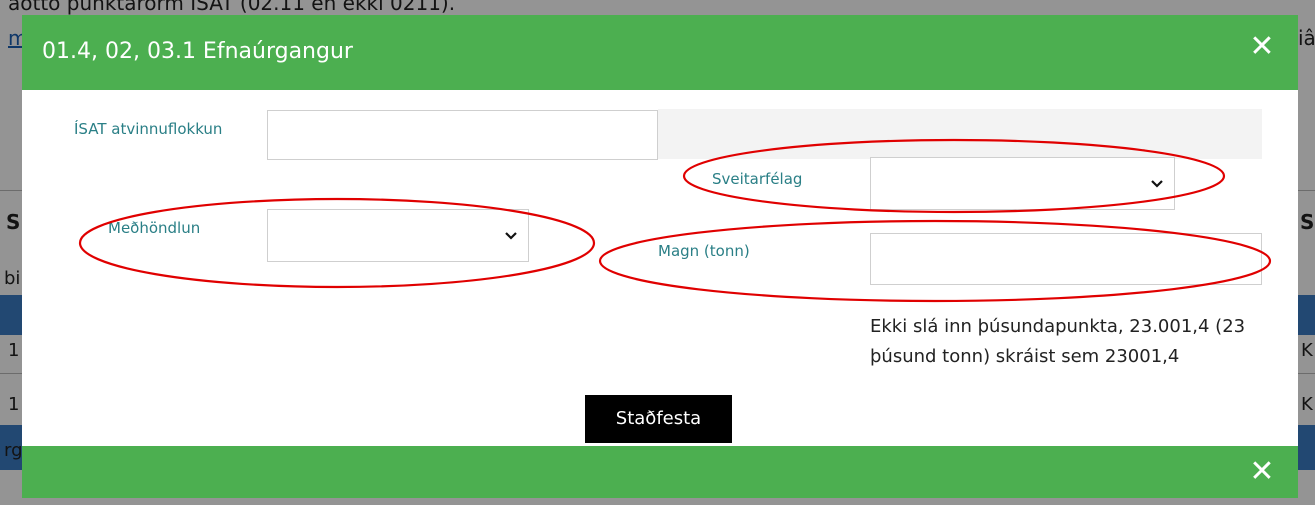 The image size is (1315, 505). What do you see at coordinates (658, 419) in the screenshot?
I see `confirm-button: Staðfesta` at bounding box center [658, 419].